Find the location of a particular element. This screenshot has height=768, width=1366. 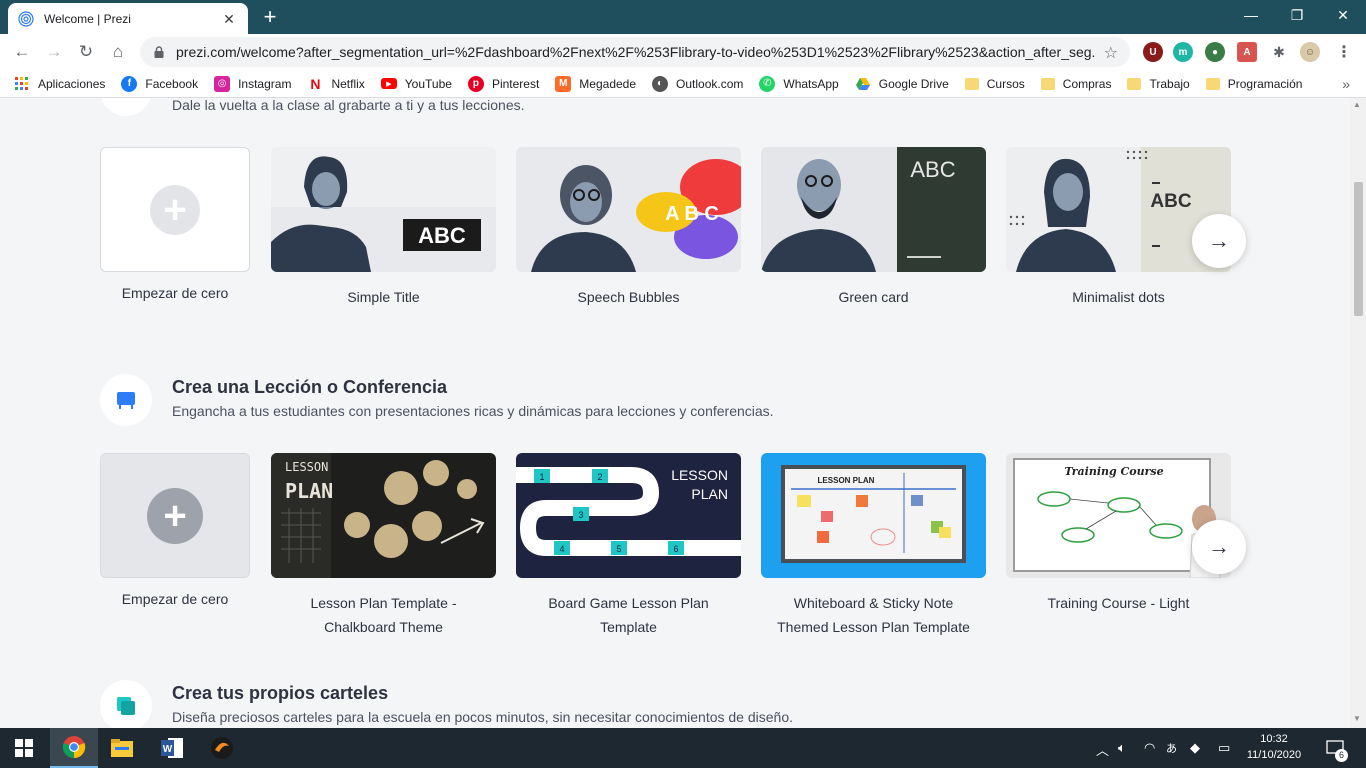

bookmark-label: Compras is located at coordinates (1087, 83).